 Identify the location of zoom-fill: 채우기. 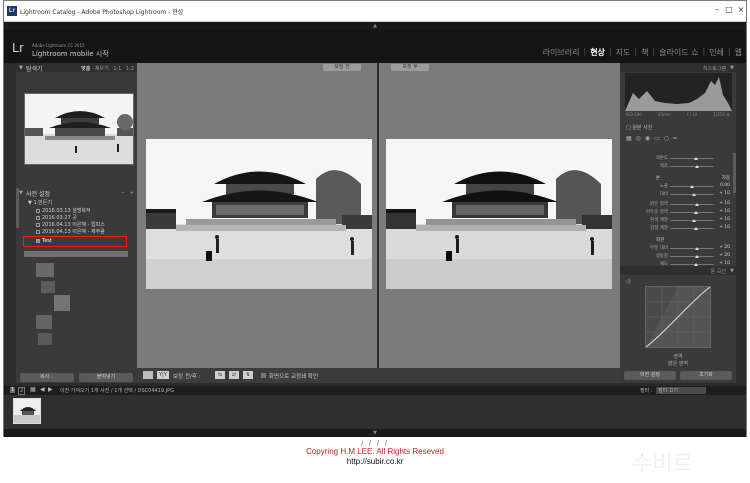
(102, 69).